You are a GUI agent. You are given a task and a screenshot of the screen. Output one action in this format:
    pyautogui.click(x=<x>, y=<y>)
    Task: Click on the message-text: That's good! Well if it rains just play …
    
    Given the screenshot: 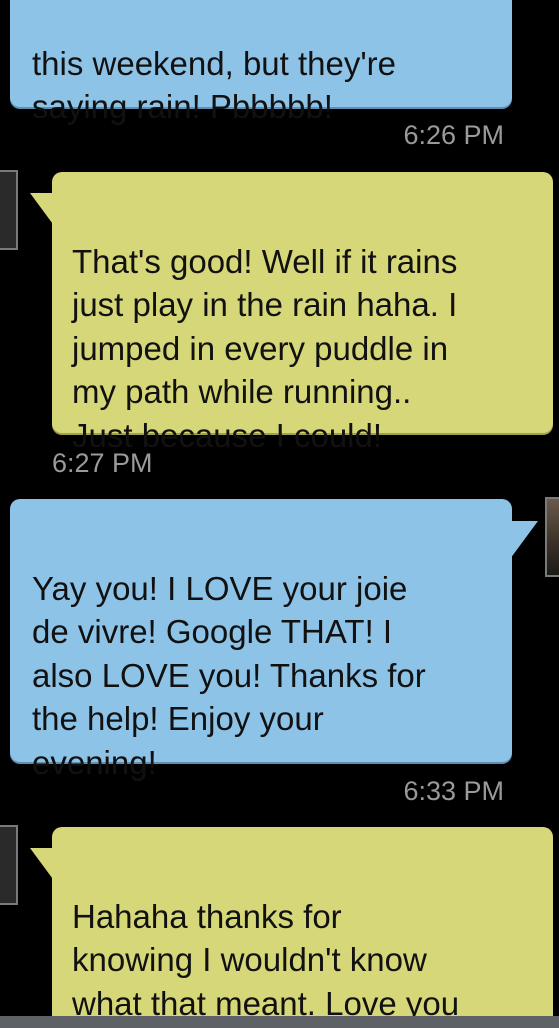 What is the action you would take?
    pyautogui.click(x=265, y=348)
    